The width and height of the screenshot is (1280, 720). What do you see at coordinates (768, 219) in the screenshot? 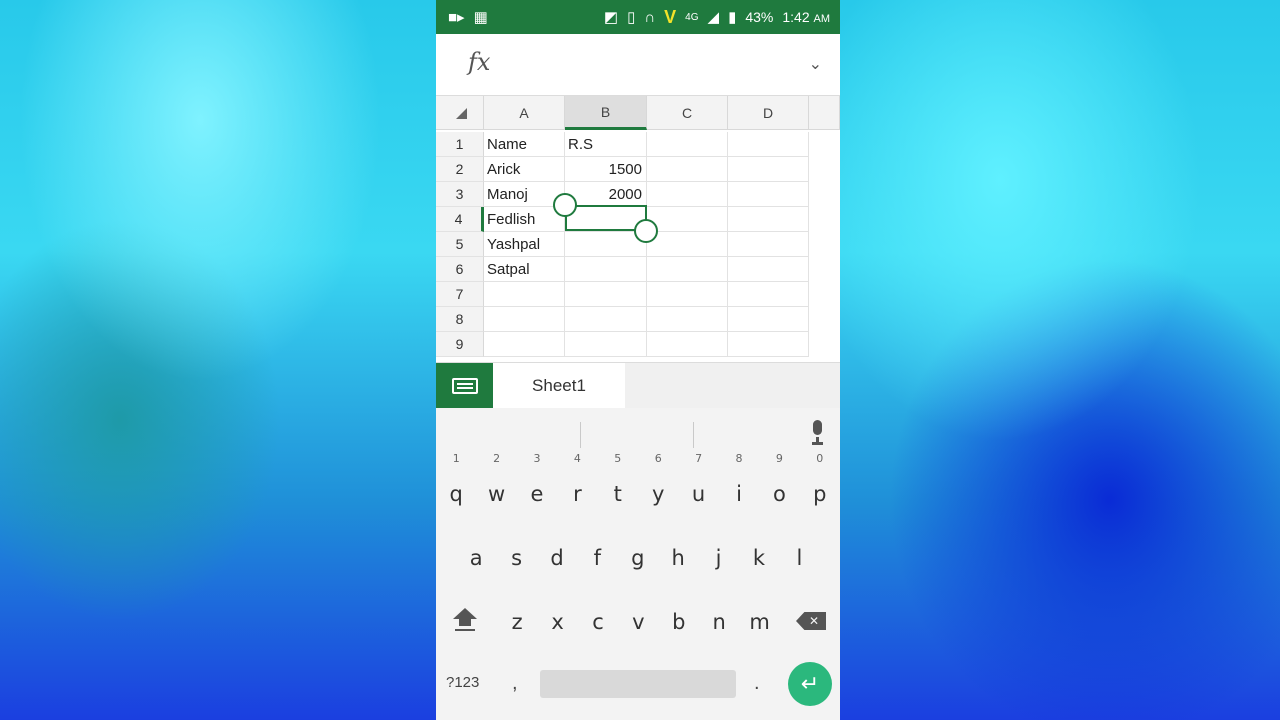
I see `cell-d4` at bounding box center [768, 219].